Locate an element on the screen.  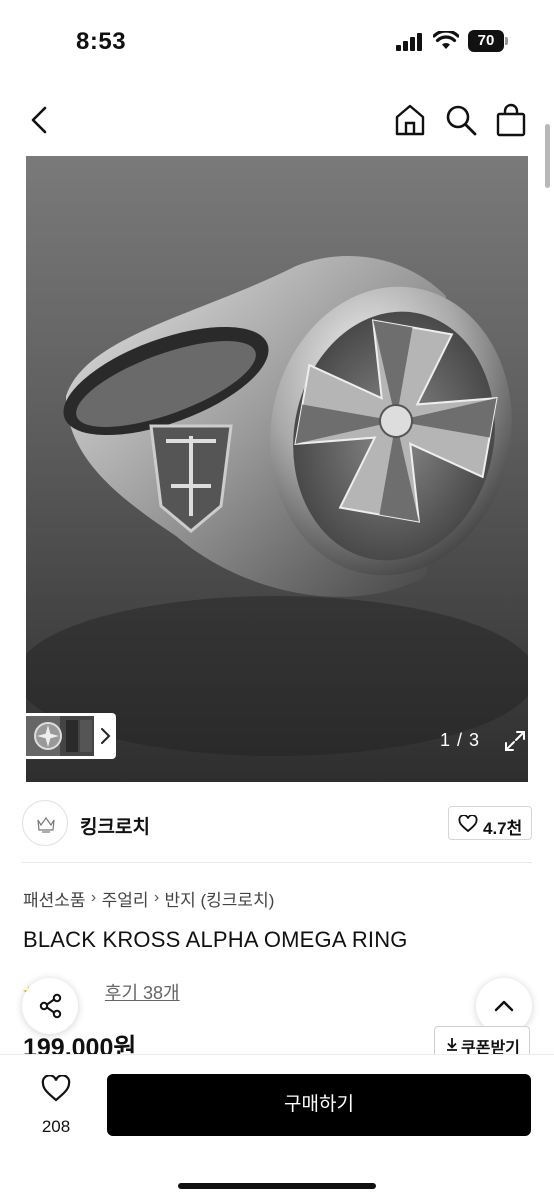
bag-icon is located at coordinates (511, 120).